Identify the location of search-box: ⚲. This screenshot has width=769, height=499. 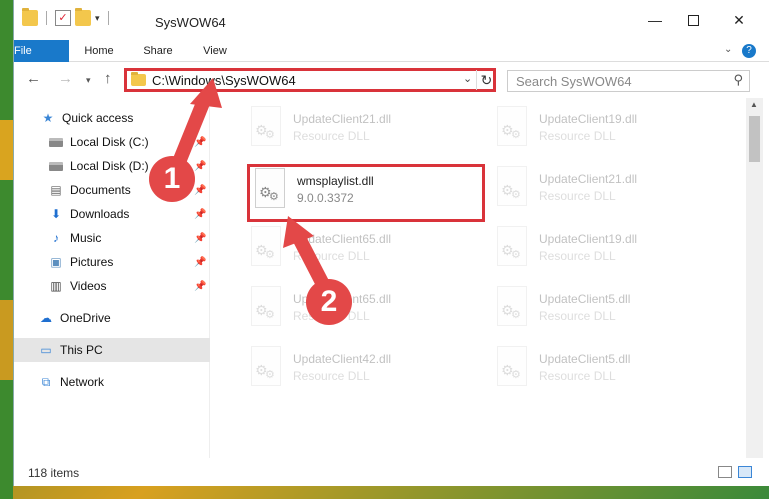
(628, 81).